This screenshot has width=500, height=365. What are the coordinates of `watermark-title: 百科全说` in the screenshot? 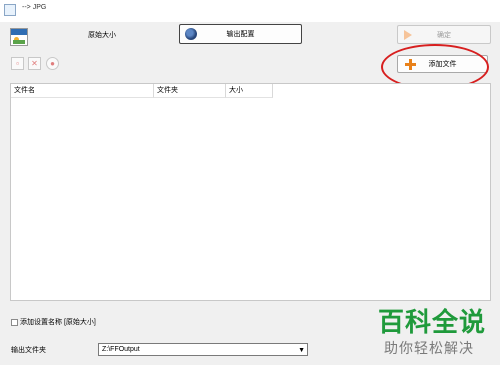 It's located at (432, 322).